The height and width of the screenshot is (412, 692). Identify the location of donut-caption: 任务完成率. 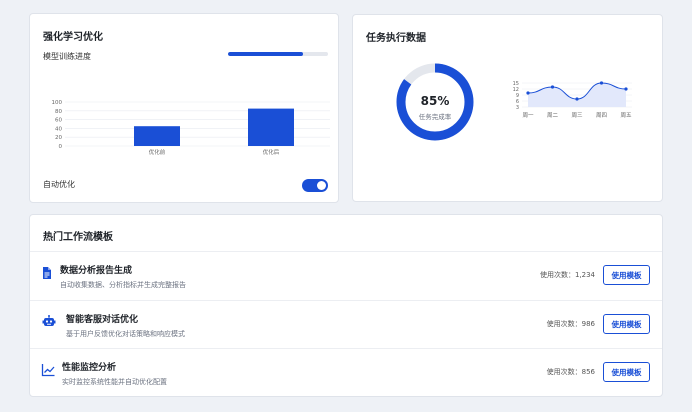
(435, 116).